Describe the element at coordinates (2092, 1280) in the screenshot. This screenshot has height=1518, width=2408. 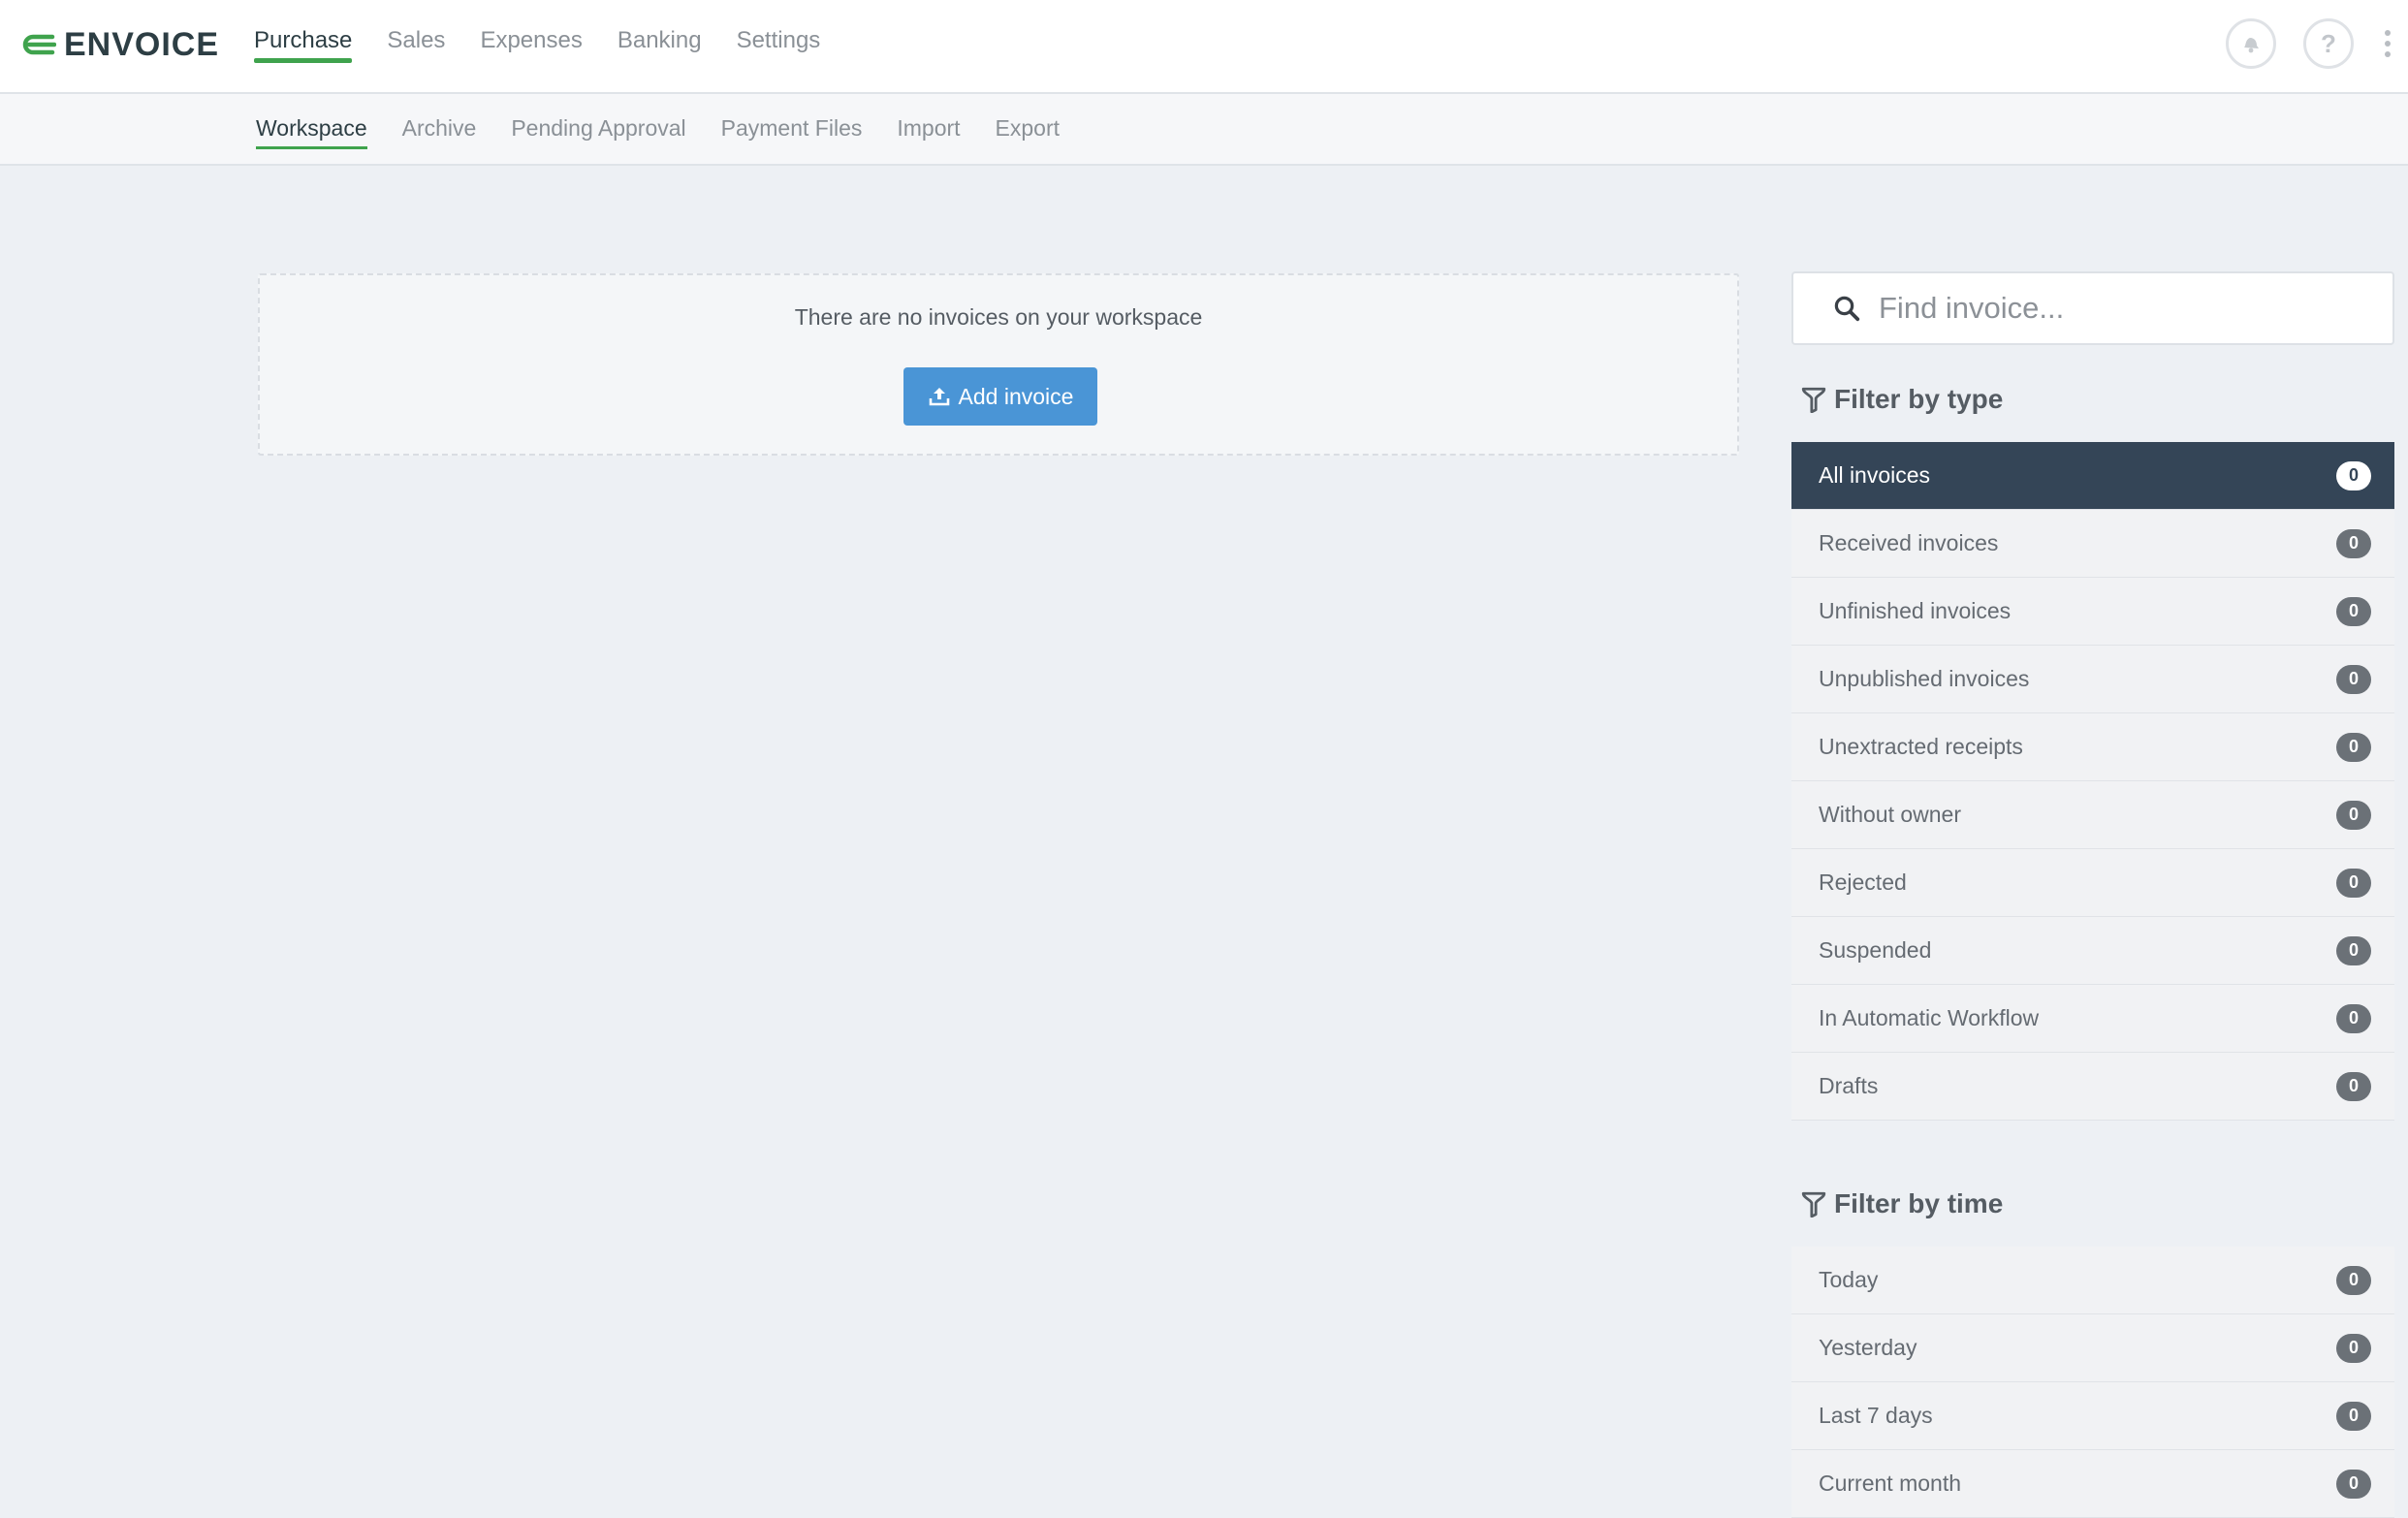
I see `filter-item-today: Today 0` at that location.